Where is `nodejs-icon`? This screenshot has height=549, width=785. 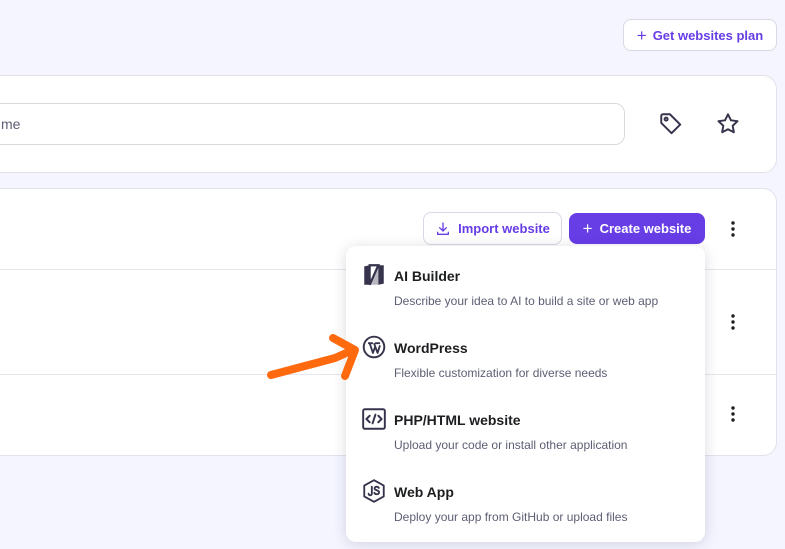
nodejs-icon is located at coordinates (374, 491).